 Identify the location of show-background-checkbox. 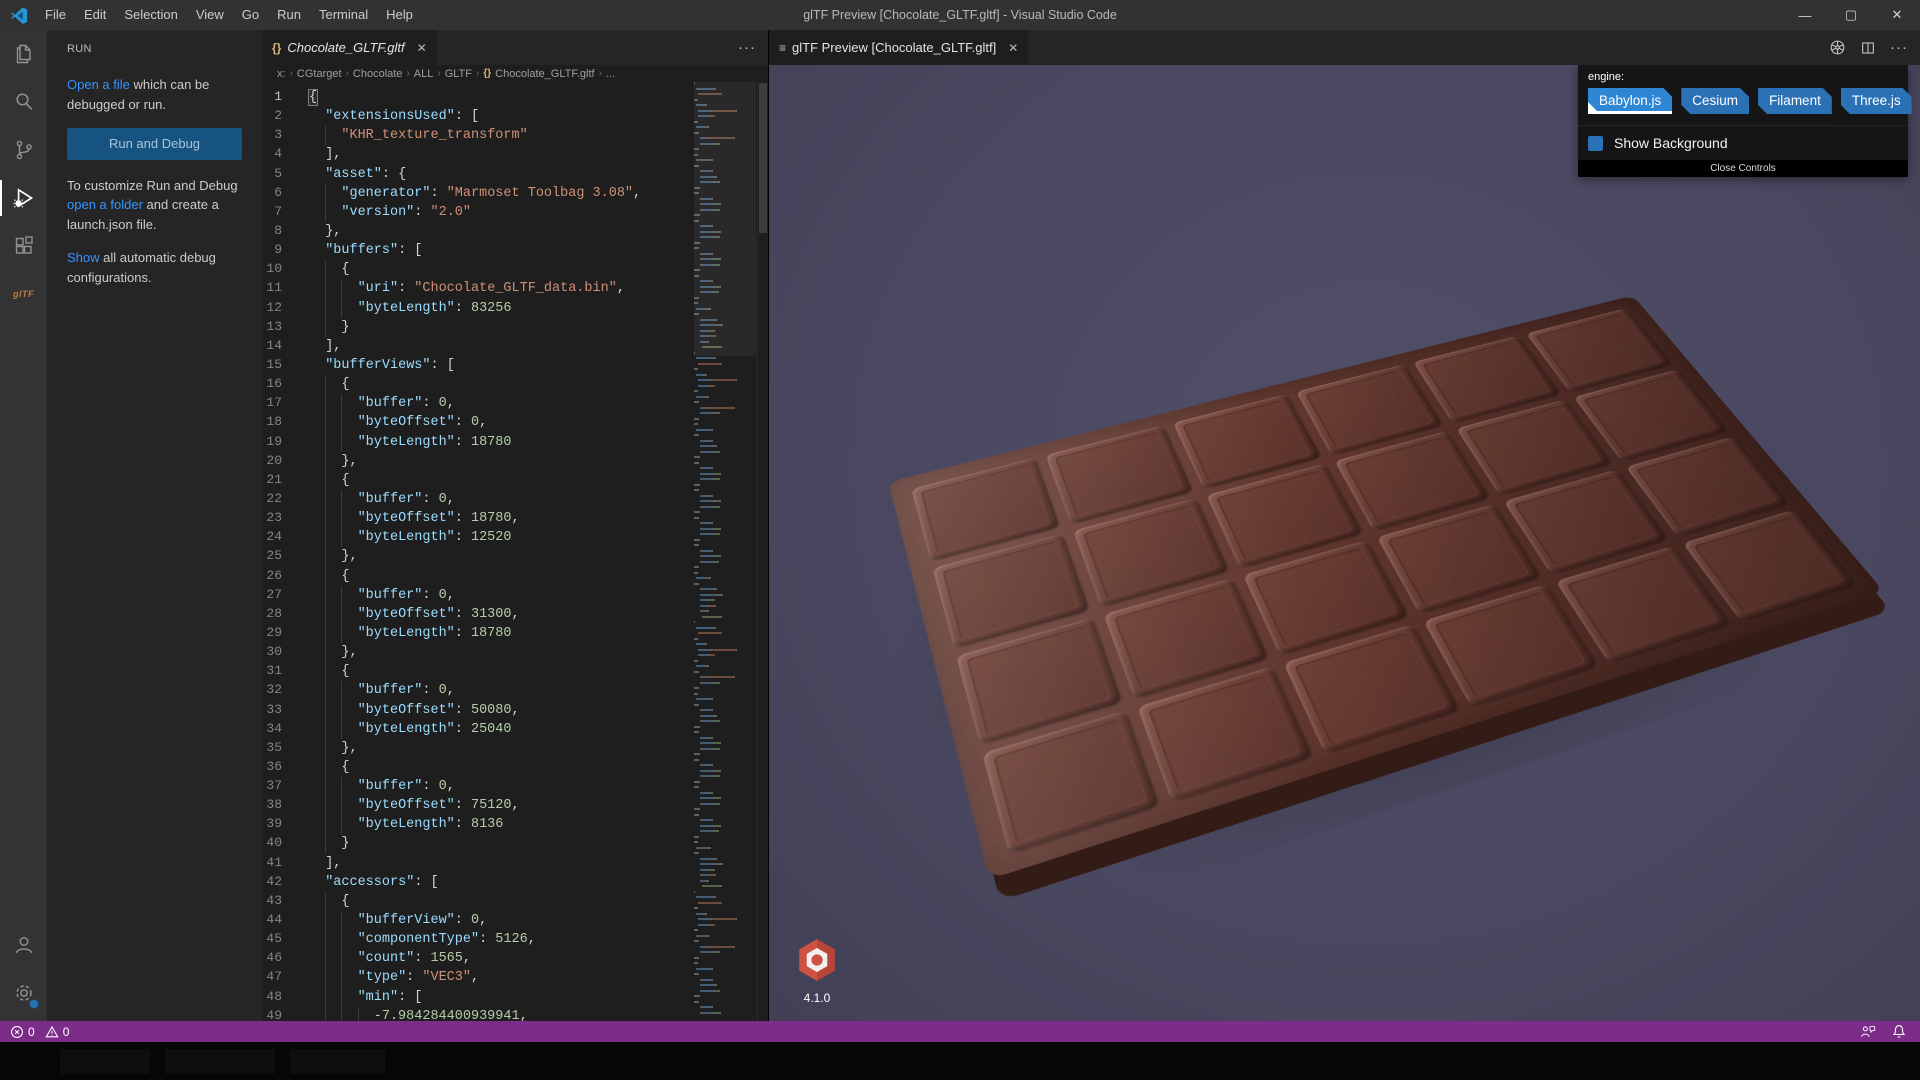
(1595, 143).